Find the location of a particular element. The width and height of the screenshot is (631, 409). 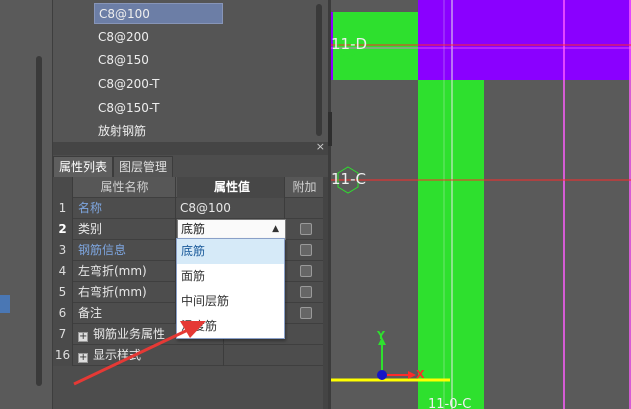

property-extra is located at coordinates (304, 208).